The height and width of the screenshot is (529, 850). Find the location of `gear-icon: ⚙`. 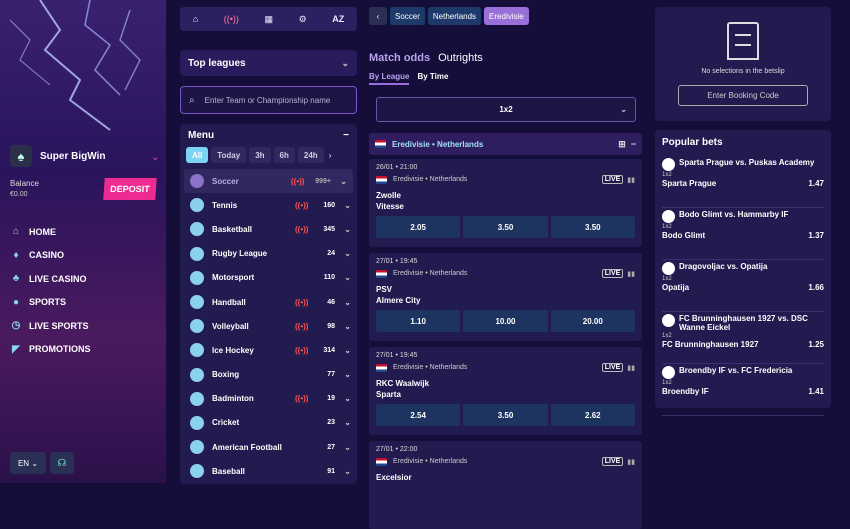

gear-icon: ⚙ is located at coordinates (303, 19).